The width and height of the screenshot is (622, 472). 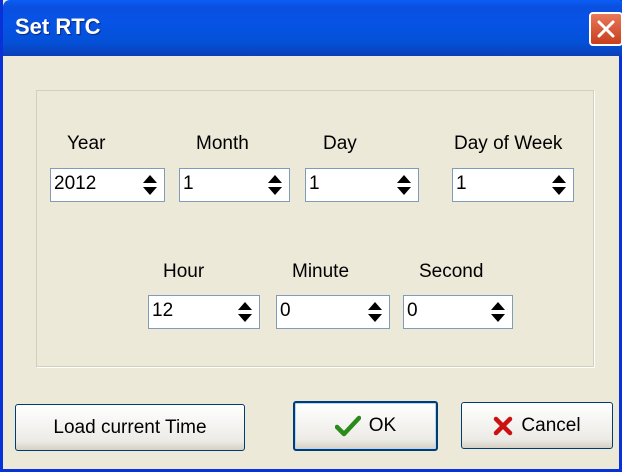 What do you see at coordinates (162, 311) in the screenshot?
I see `hour-value: 12` at bounding box center [162, 311].